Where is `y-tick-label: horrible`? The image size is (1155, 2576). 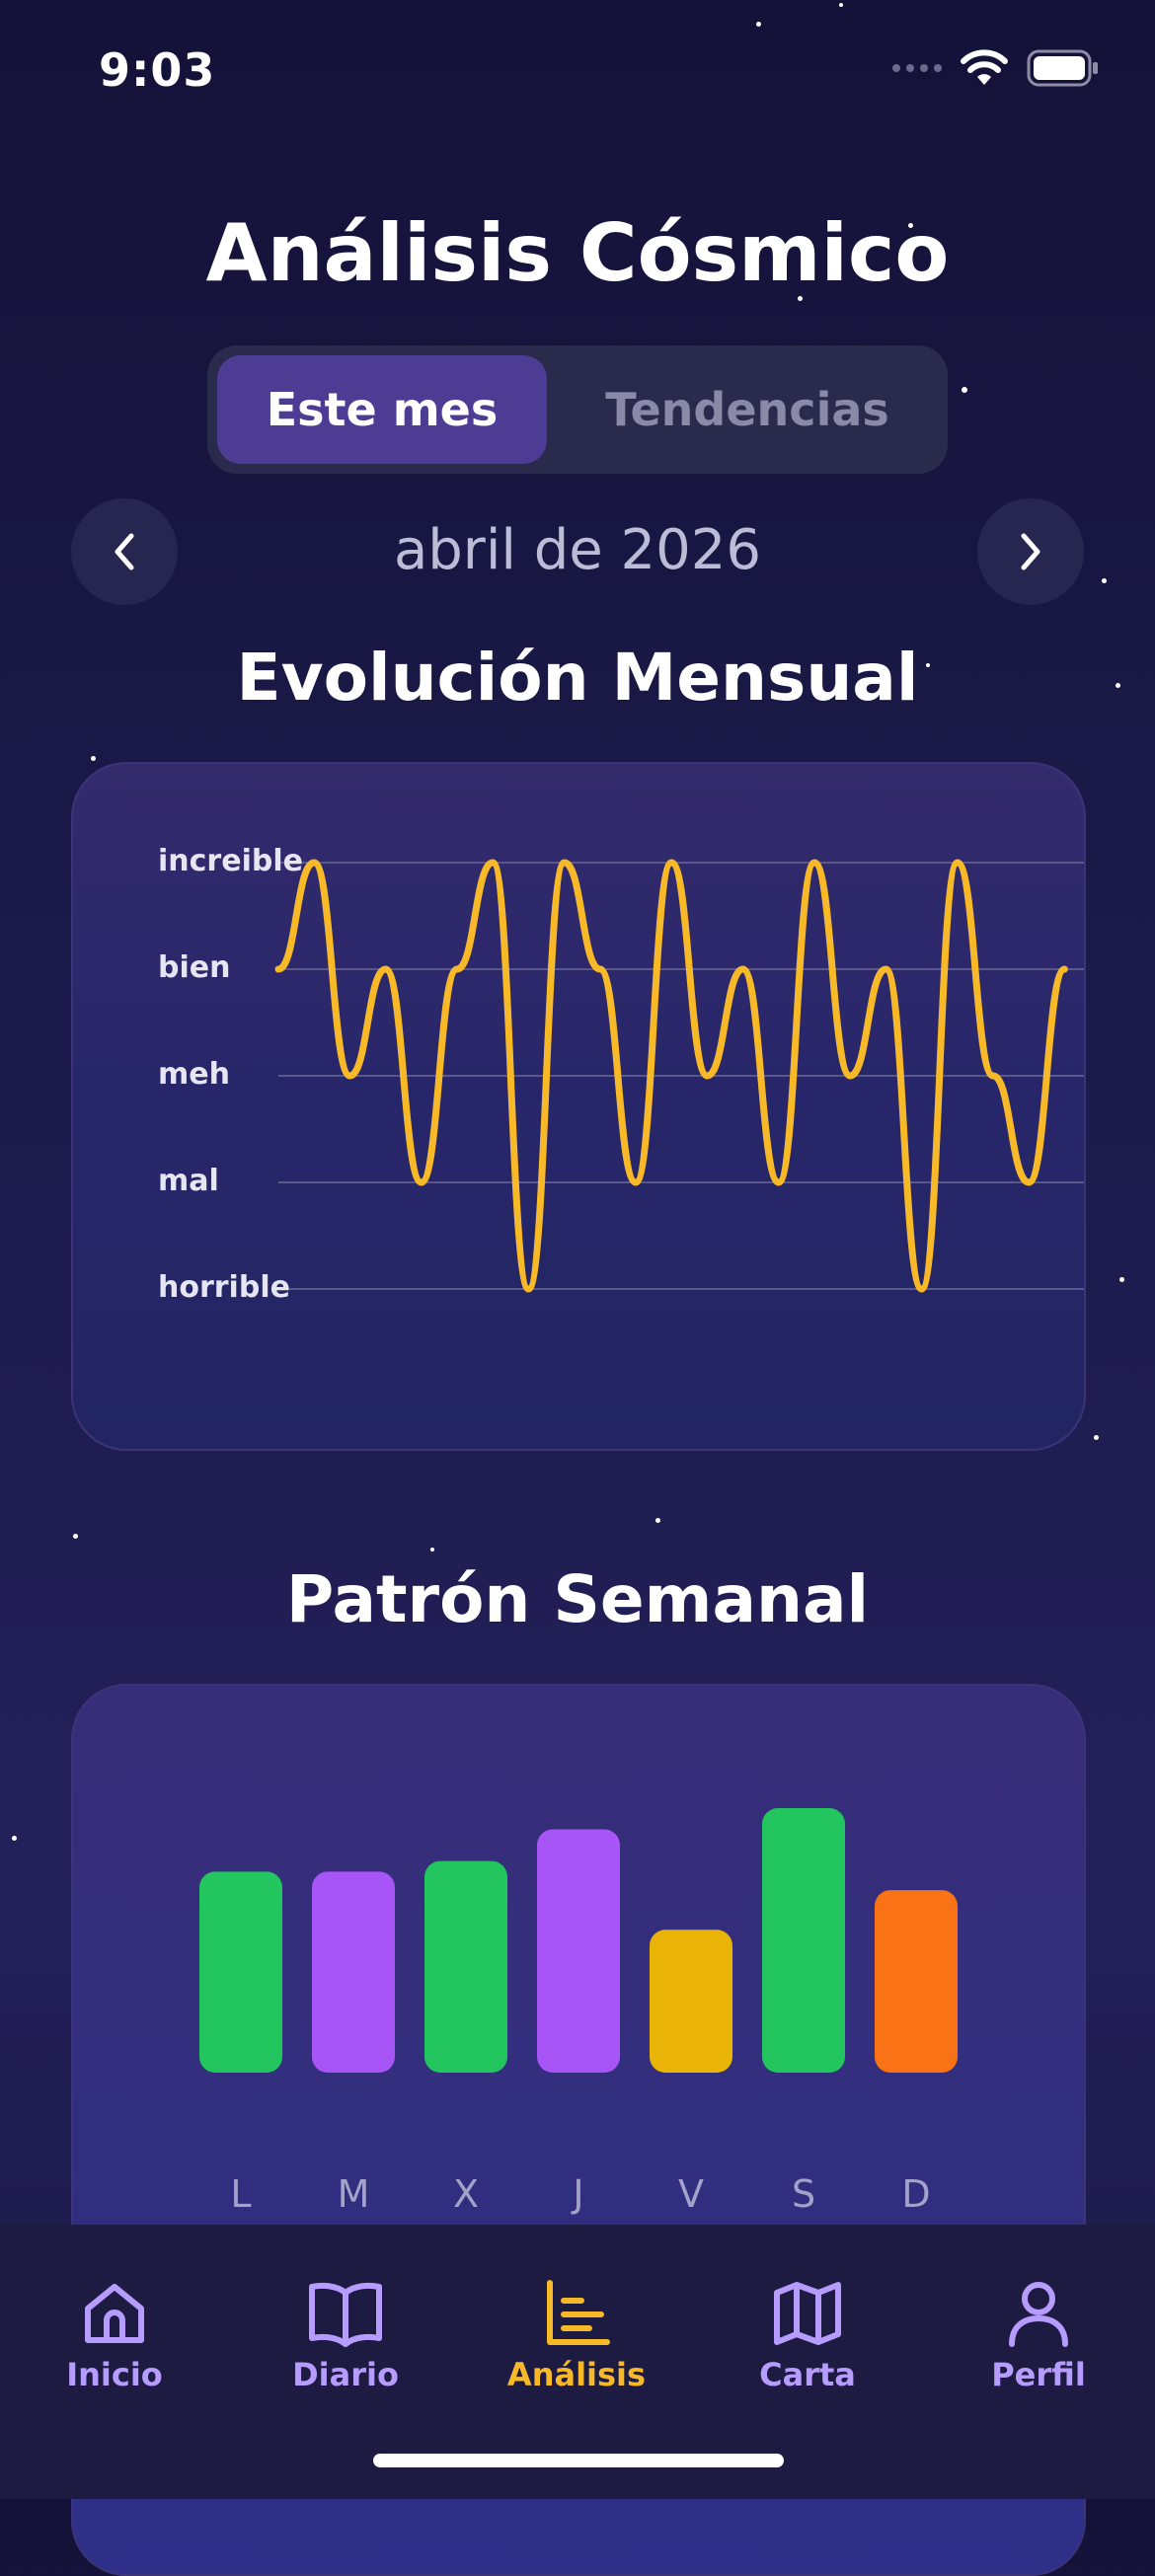 y-tick-label: horrible is located at coordinates (224, 1288).